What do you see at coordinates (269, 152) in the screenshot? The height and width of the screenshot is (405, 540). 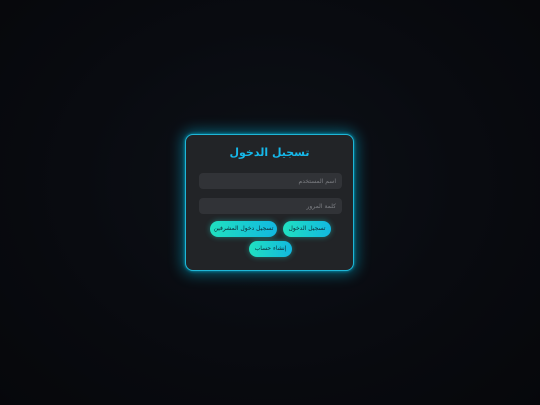 I see `dialog-title: تسجيل الدخول` at bounding box center [269, 152].